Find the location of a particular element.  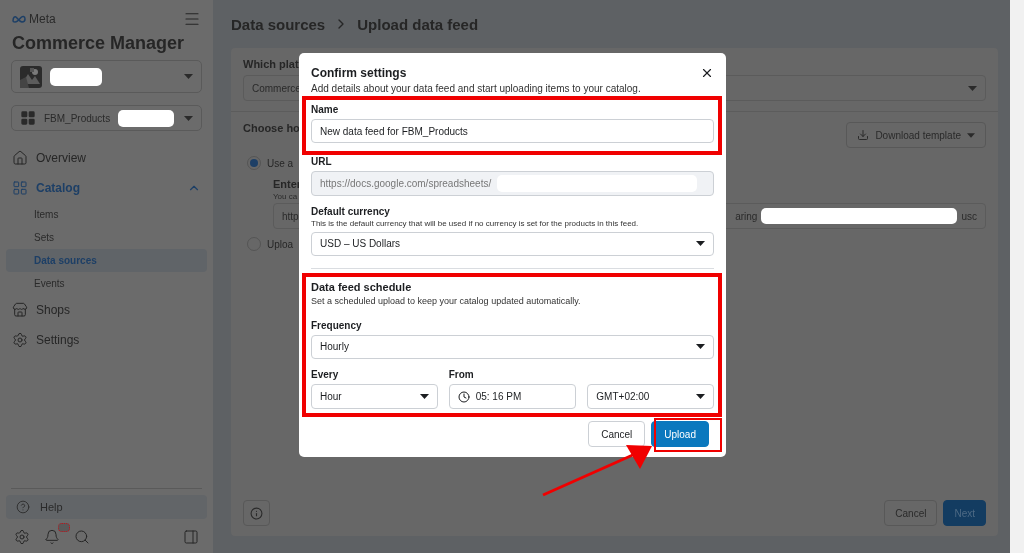

breadcrumb-item: Upload data feed is located at coordinates (418, 24).